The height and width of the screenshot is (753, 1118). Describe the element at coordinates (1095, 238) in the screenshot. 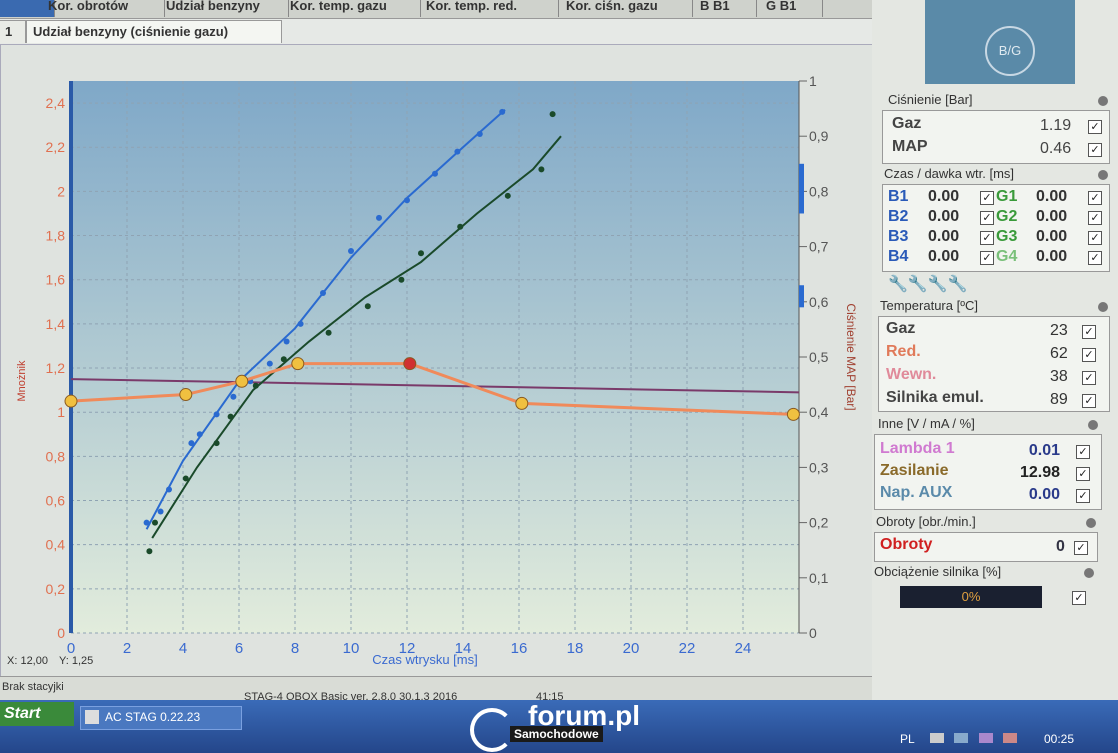

I see `bank-g3-checkbox: ✓` at that location.